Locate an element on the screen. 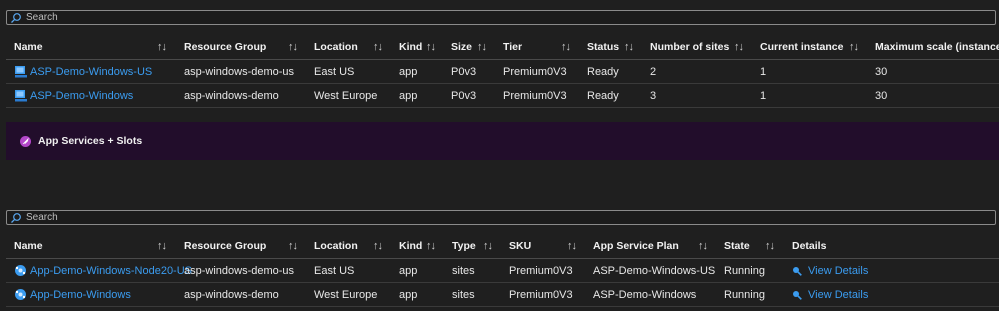 Image resolution: width=999 pixels, height=311 pixels. column-header-state: State is located at coordinates (737, 246).